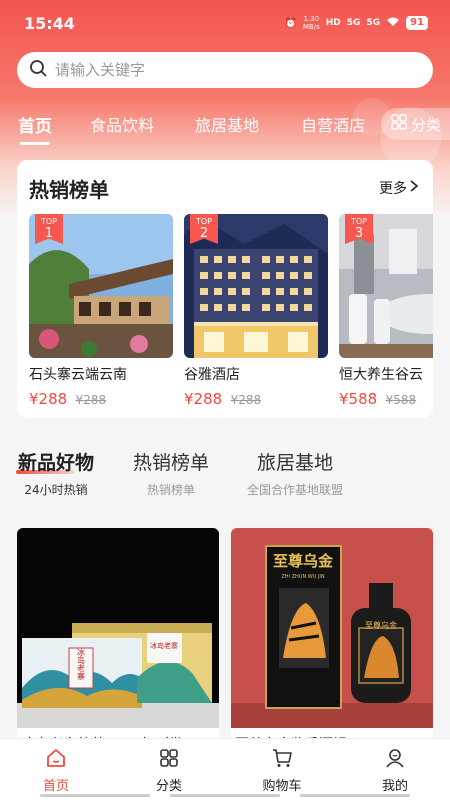  What do you see at coordinates (49, 23) in the screenshot?
I see `status-time: 15:44` at bounding box center [49, 23].